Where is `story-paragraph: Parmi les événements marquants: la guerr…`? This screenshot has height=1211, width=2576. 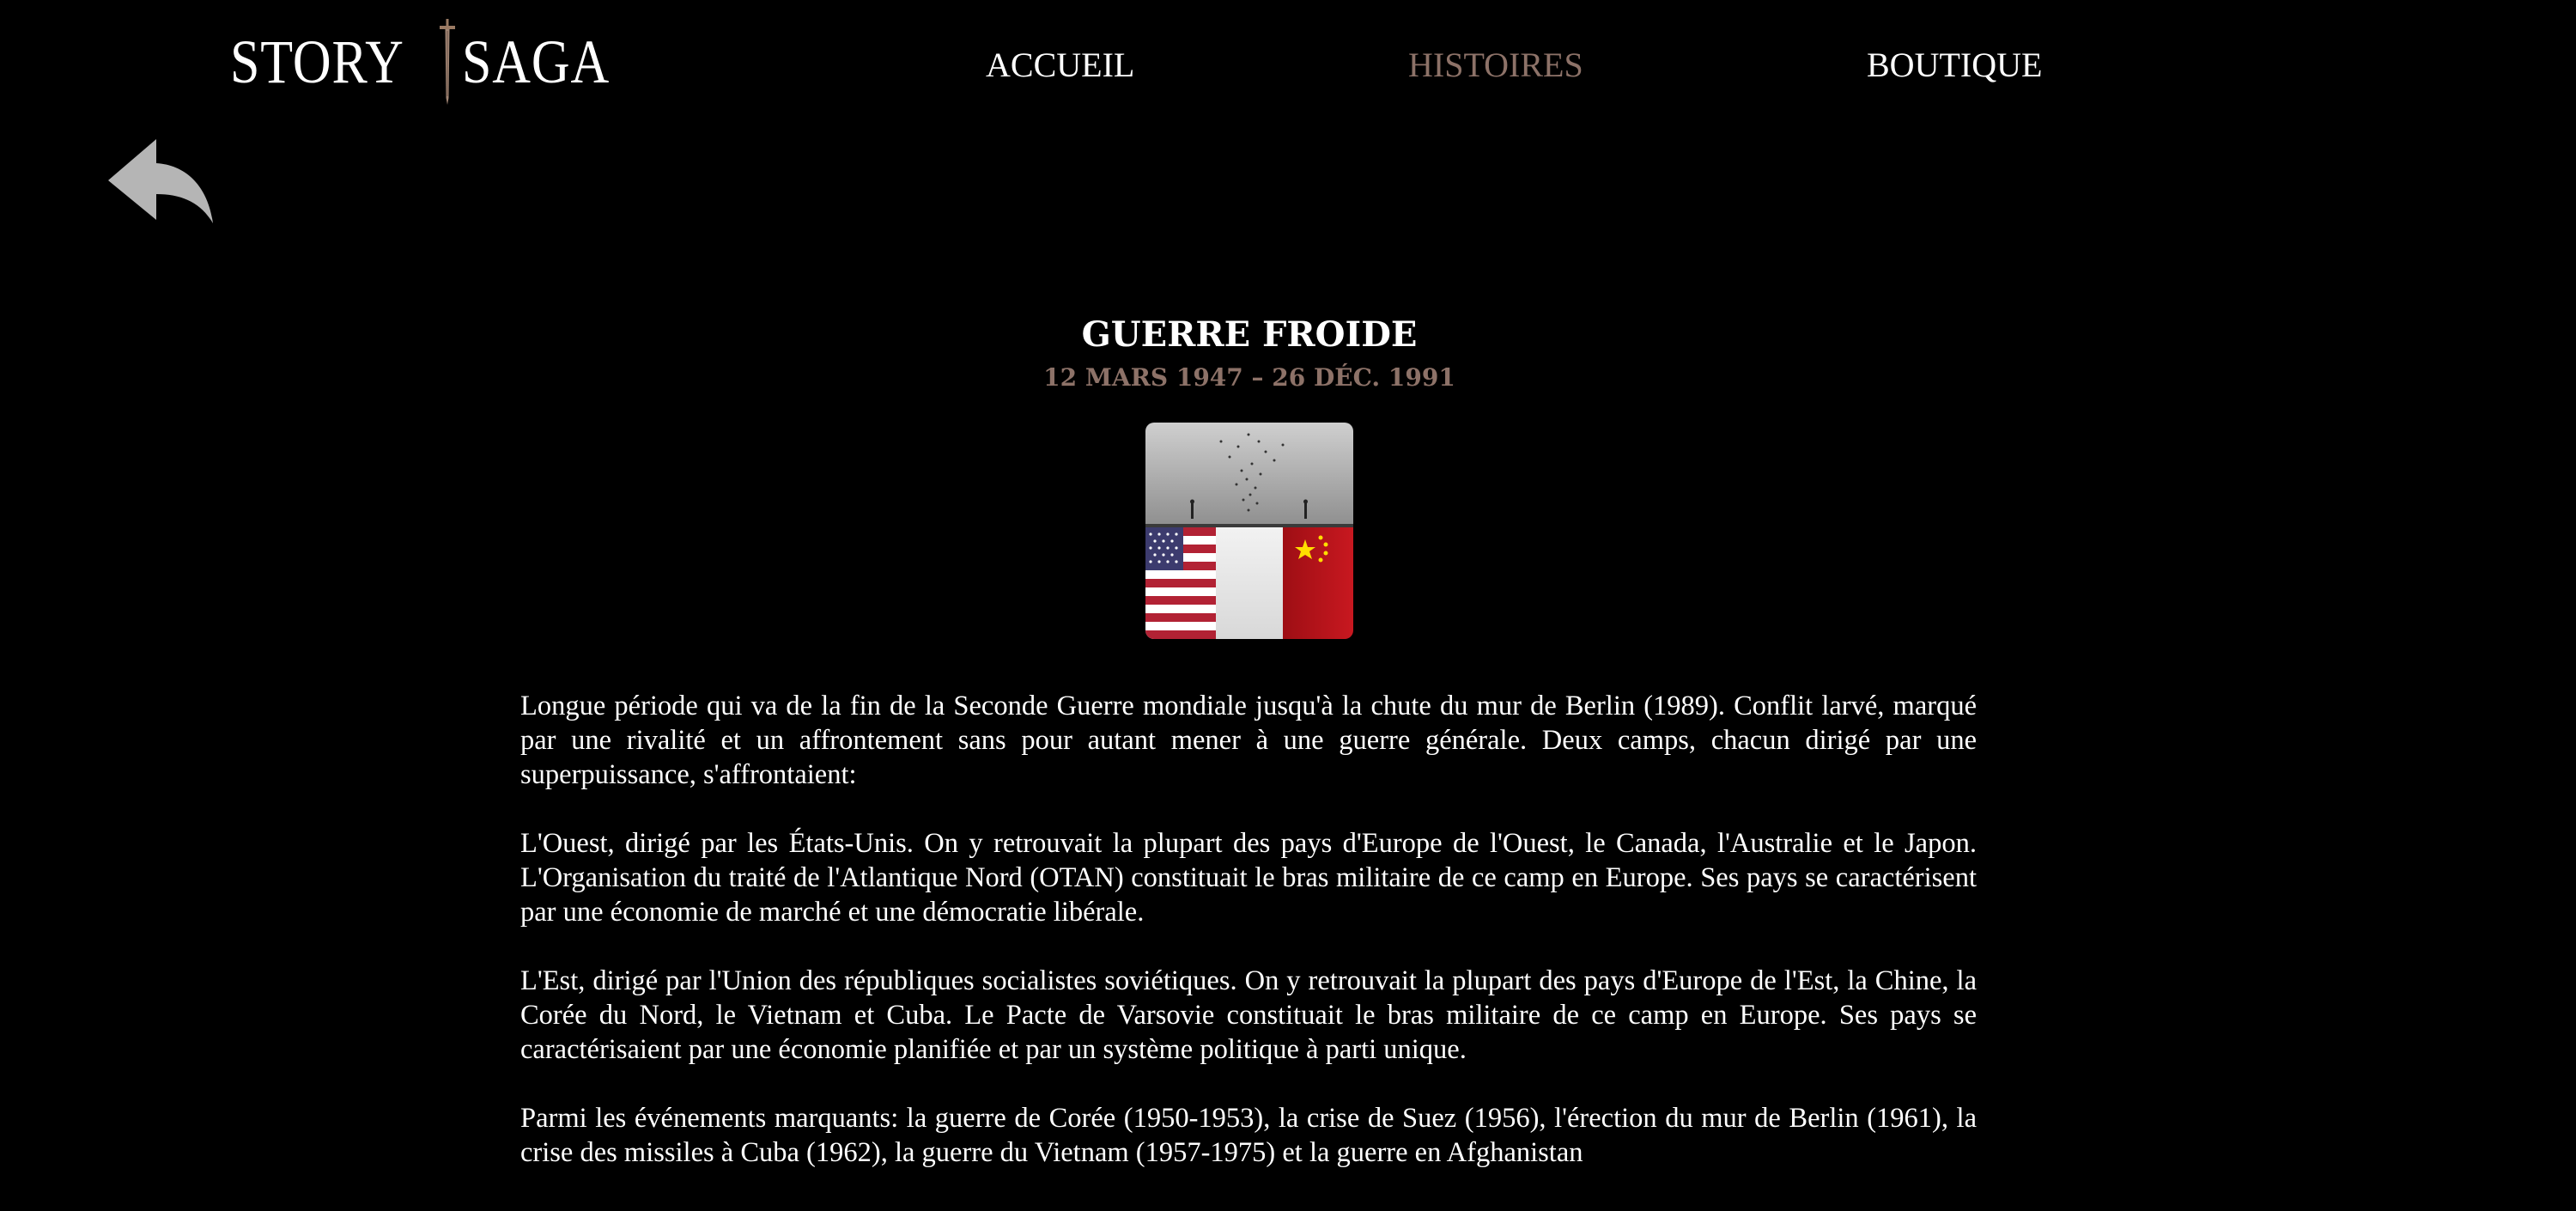
story-paragraph: Parmi les événements marquants: la guerr… is located at coordinates (1248, 1136).